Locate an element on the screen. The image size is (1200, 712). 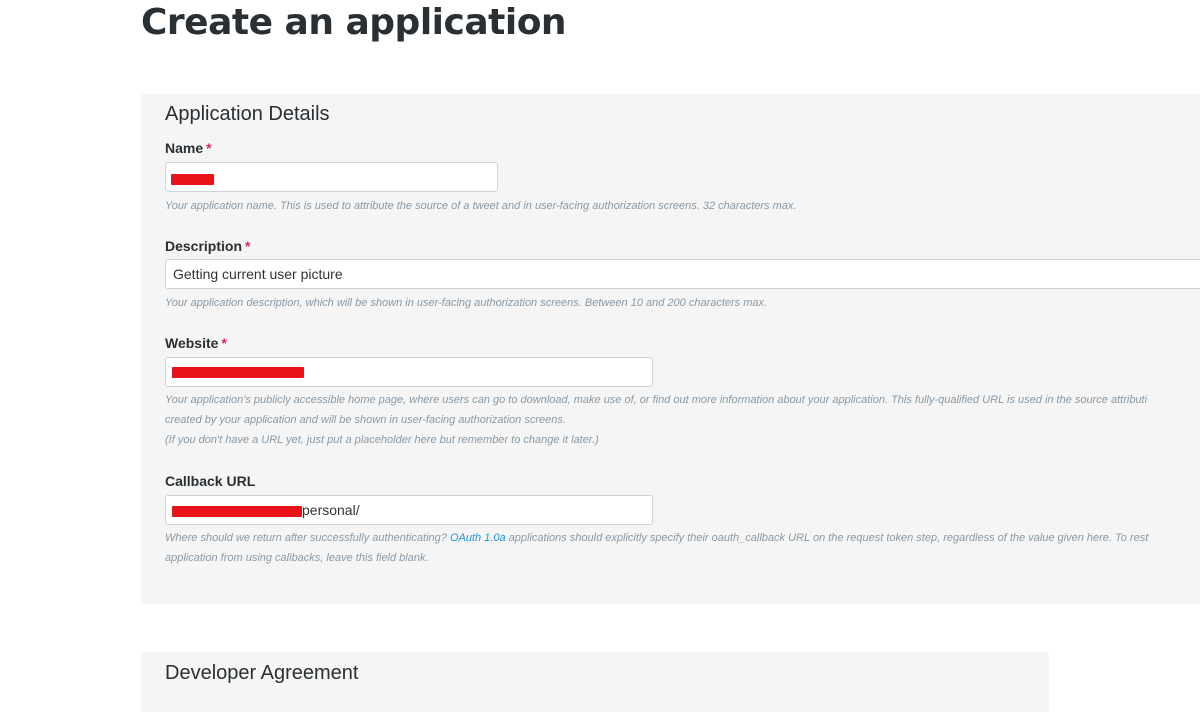
website-label: Website * is located at coordinates (196, 343).